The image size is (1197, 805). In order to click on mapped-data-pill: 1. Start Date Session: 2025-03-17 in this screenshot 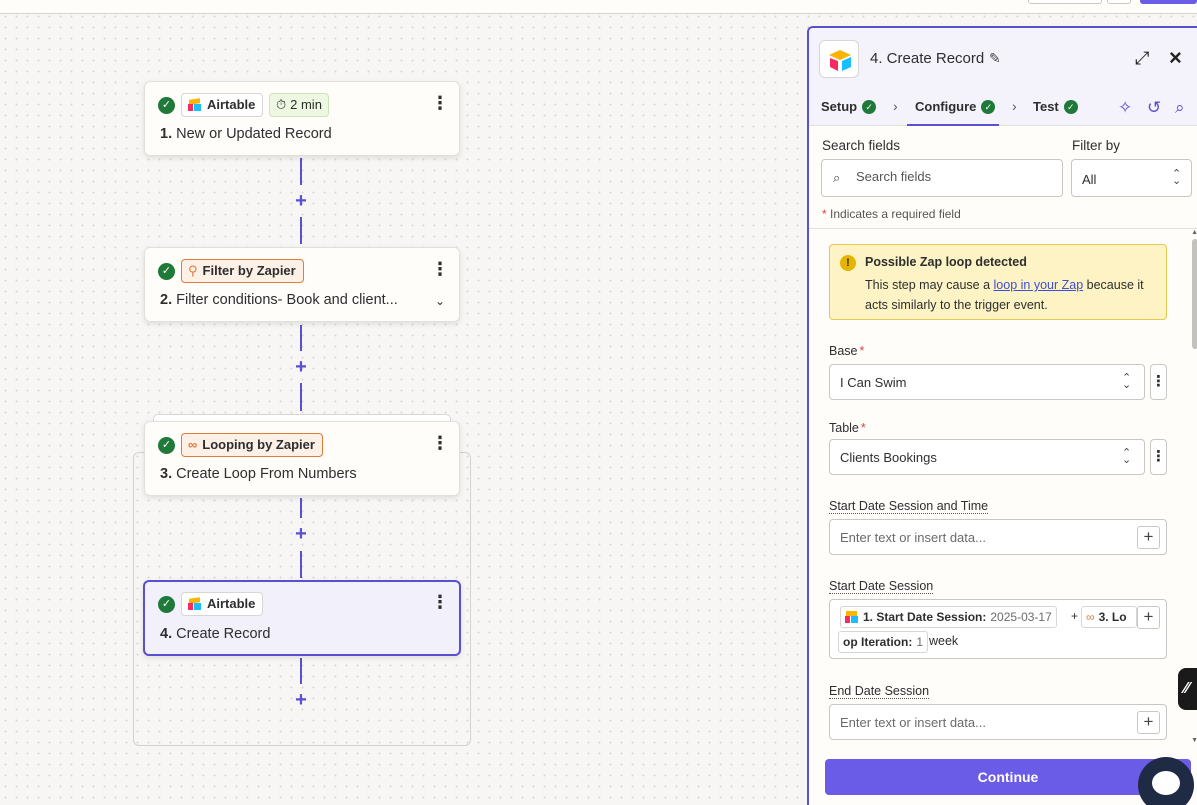, I will do `click(948, 617)`.